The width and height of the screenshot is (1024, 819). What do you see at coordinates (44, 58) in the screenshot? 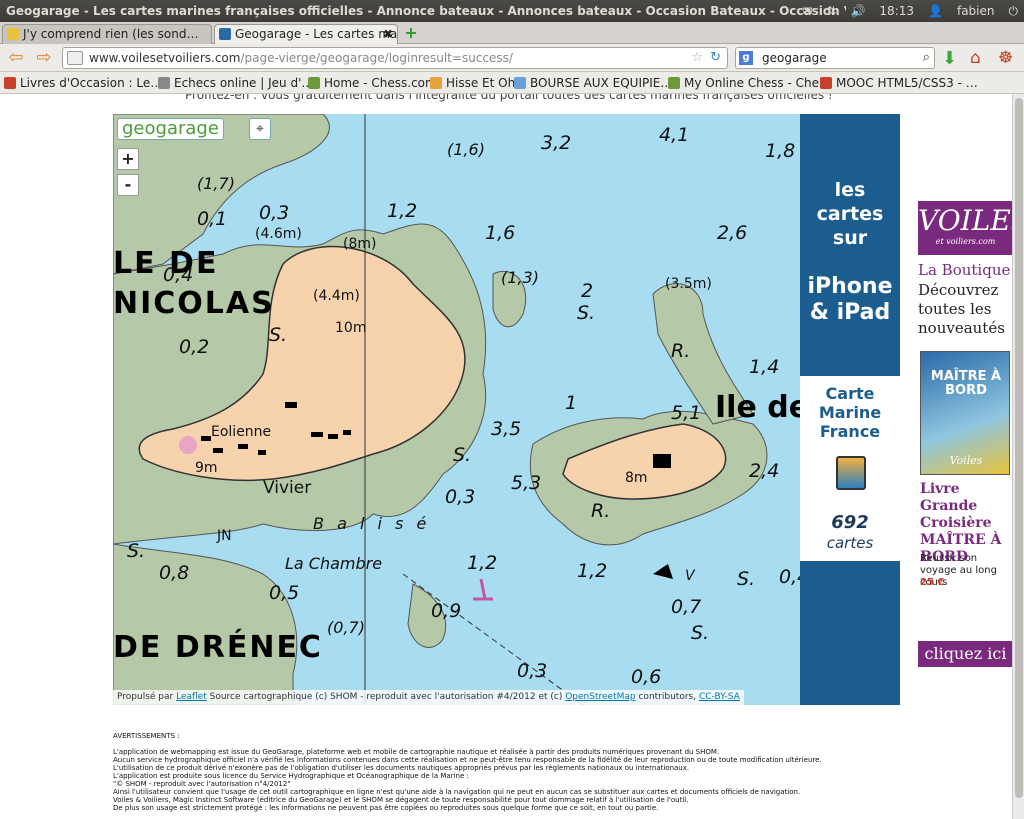
I see `forward-button: ⇨` at bounding box center [44, 58].